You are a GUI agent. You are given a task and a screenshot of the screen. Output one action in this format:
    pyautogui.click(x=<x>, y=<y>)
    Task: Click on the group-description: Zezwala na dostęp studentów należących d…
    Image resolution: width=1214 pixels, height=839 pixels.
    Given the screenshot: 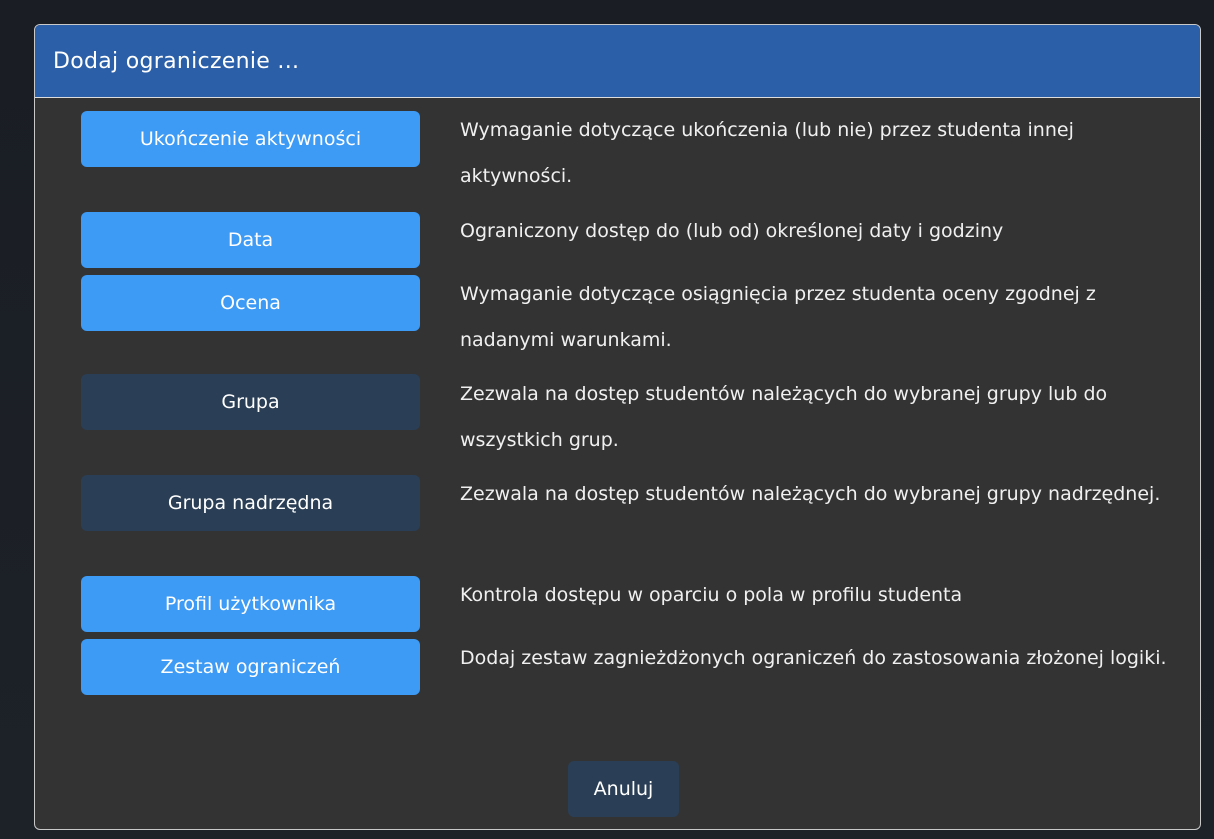 What is the action you would take?
    pyautogui.click(x=784, y=417)
    